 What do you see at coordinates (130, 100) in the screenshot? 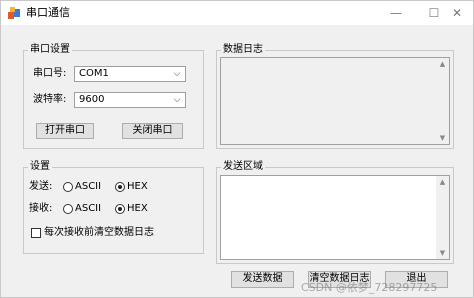
I see `baud-rate-select: 9600 ⌵` at bounding box center [130, 100].